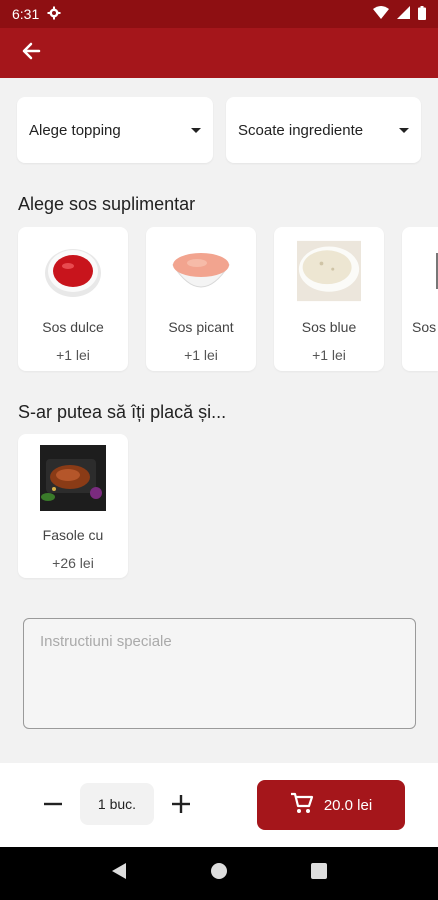 This screenshot has width=438, height=900. I want to click on sauce-card-partial: Sos, so click(420, 299).